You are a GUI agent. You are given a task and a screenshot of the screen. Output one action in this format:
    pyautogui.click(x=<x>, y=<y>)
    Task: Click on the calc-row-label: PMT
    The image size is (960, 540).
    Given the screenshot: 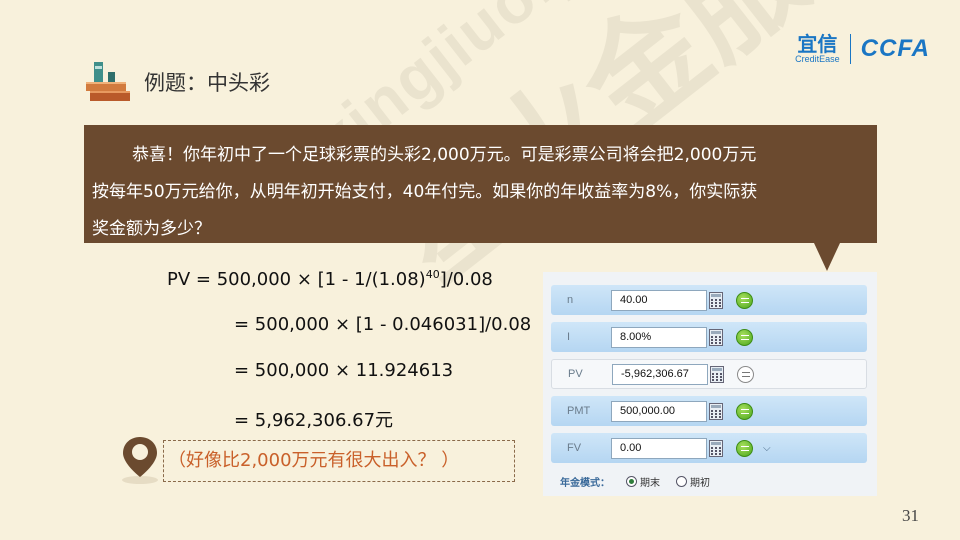 What is the action you would take?
    pyautogui.click(x=579, y=411)
    